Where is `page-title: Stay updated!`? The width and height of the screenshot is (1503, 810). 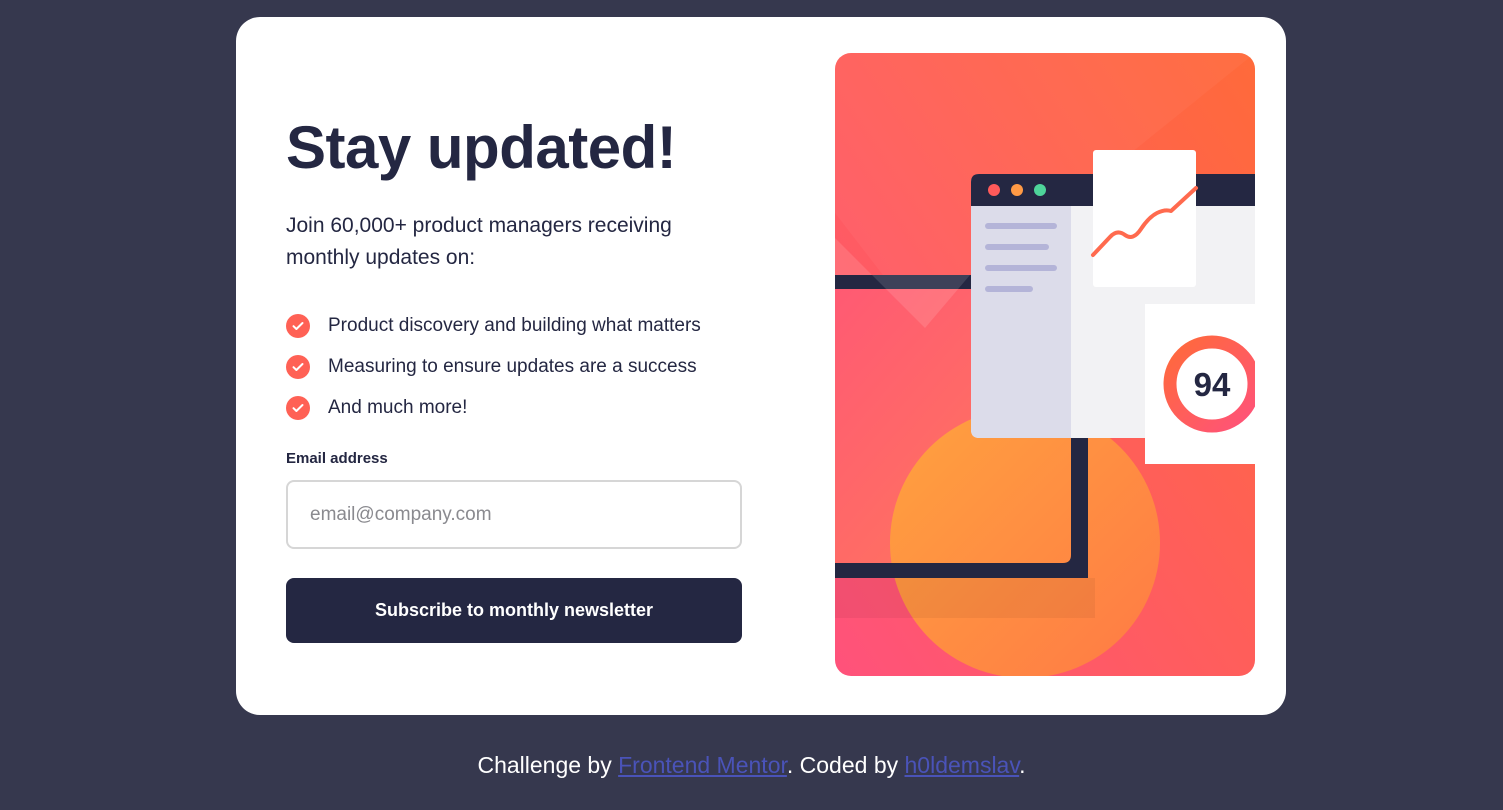
page-title: Stay updated! is located at coordinates (481, 147).